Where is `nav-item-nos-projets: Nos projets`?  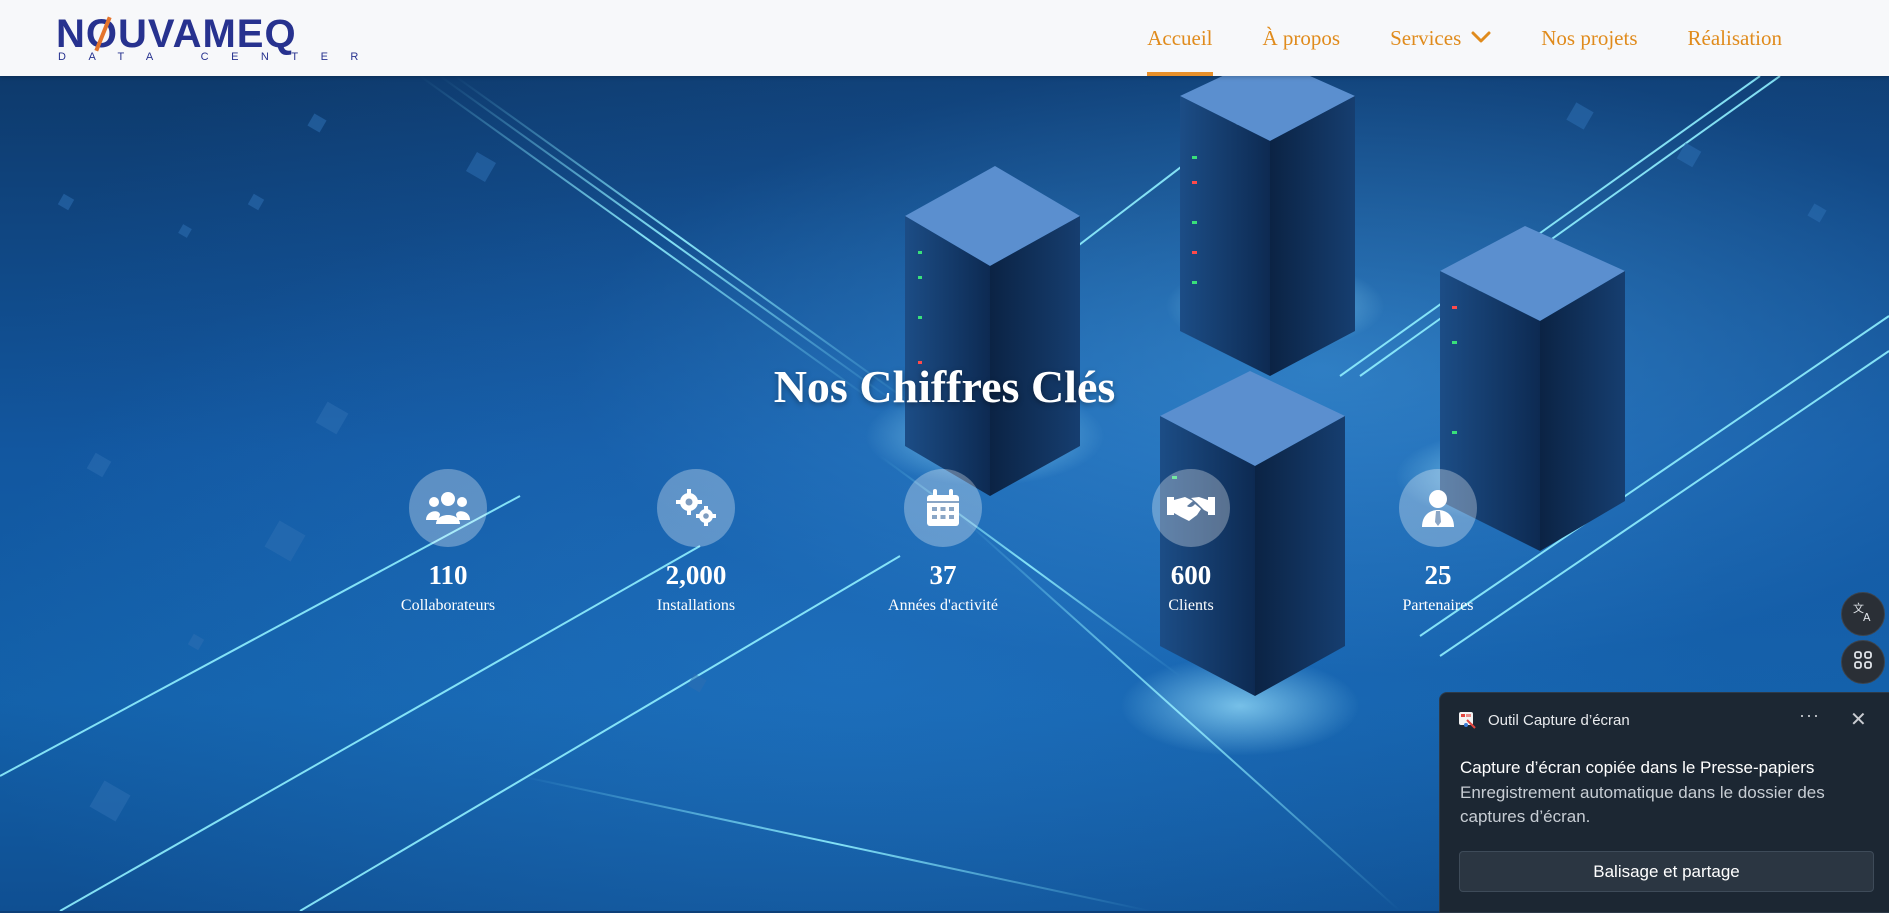 nav-item-nos-projets: Nos projets is located at coordinates (1589, 38).